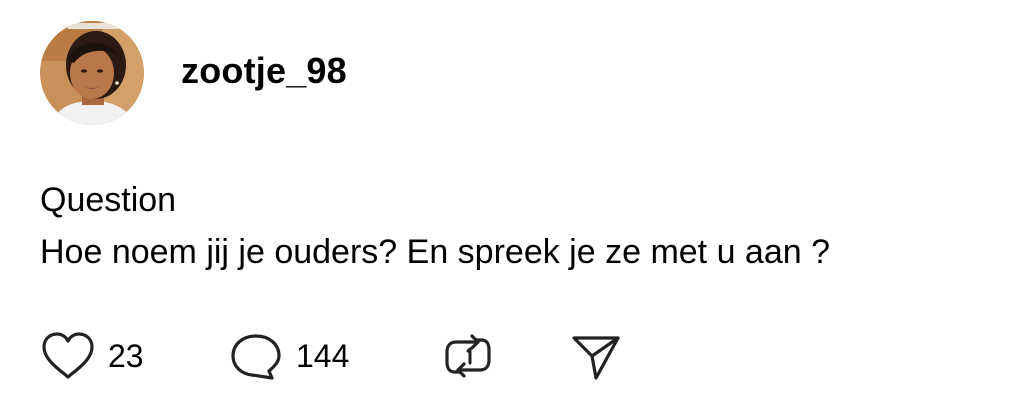  I want to click on avatar, so click(92, 73).